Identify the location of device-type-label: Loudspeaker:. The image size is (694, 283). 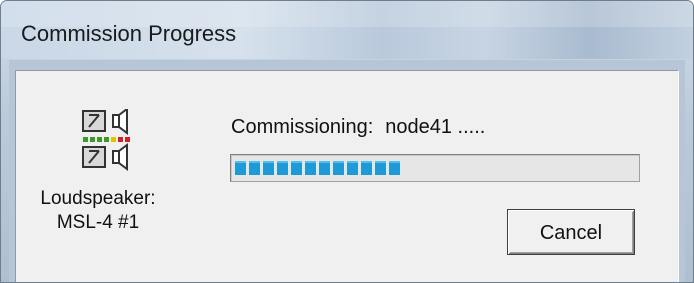
(98, 198).